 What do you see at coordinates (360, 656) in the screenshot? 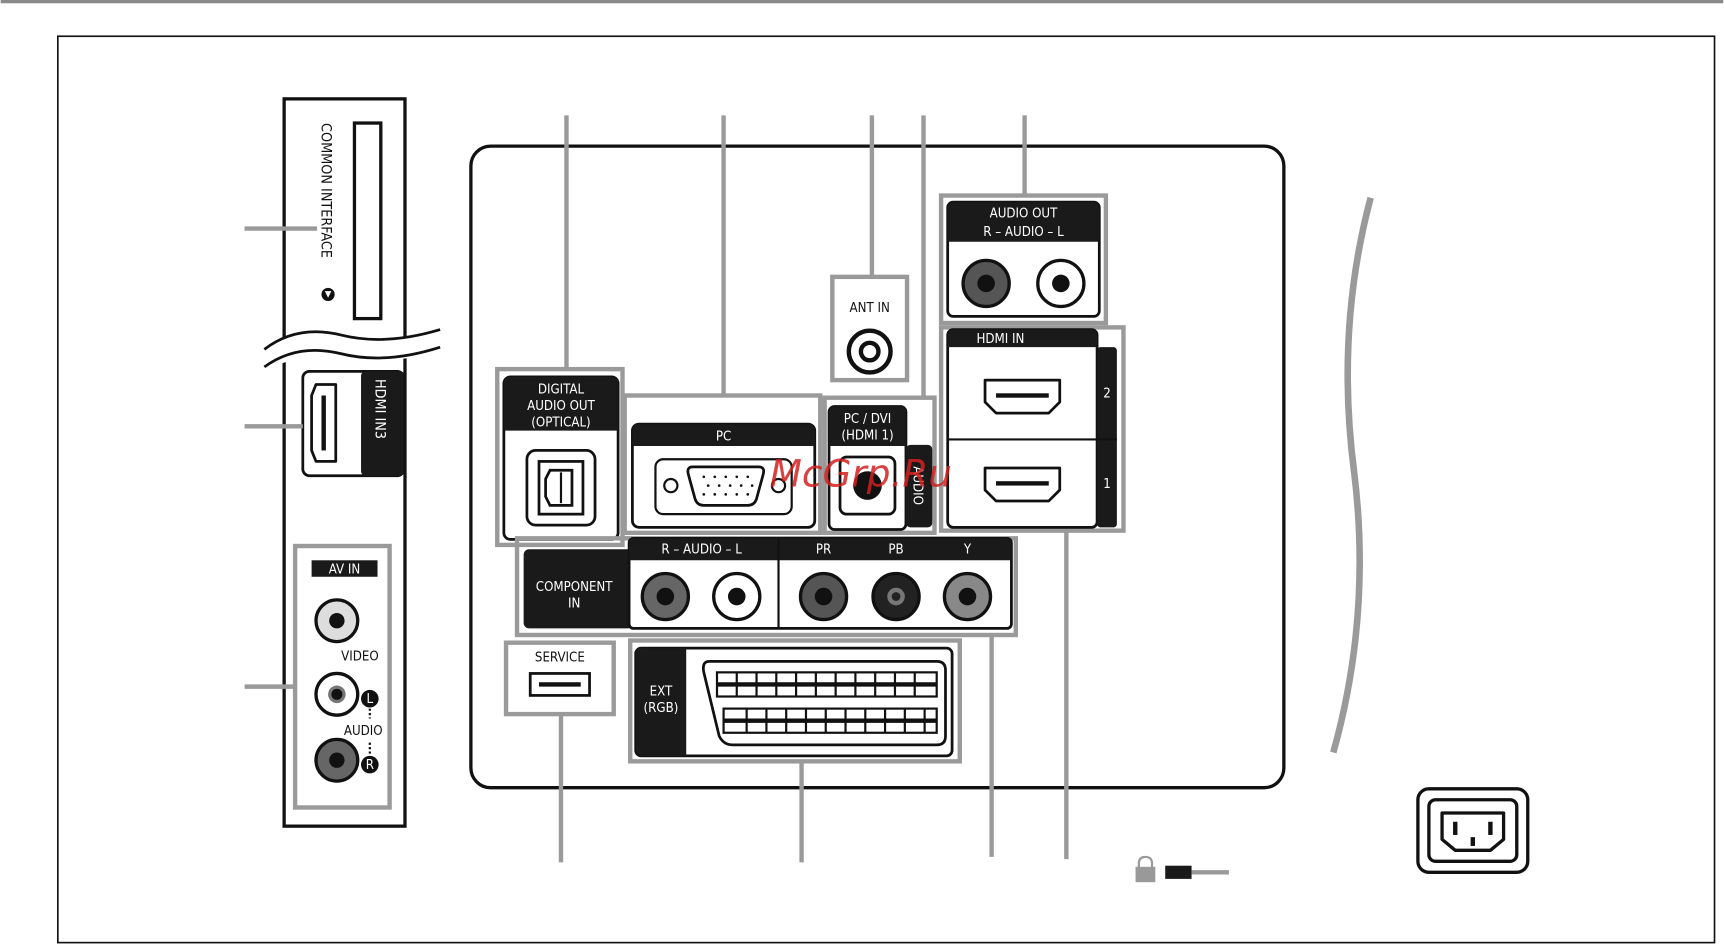
I see `video-label: VIDEO` at bounding box center [360, 656].